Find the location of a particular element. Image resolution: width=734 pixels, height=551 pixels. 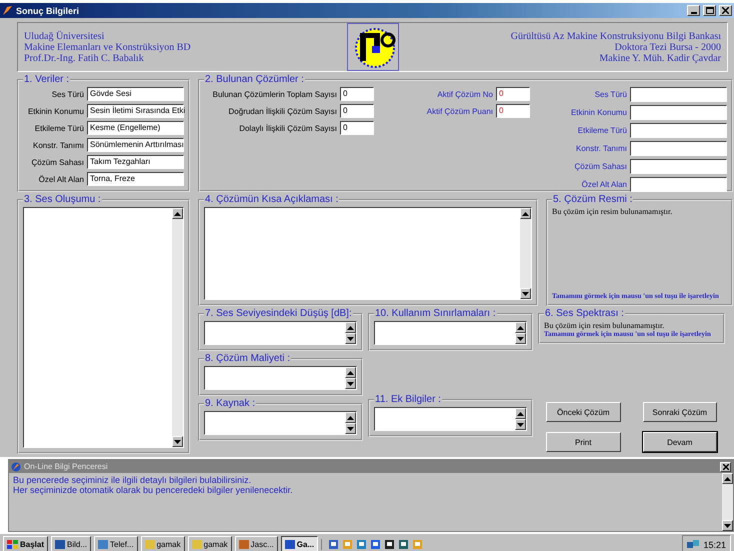

input-field: Kesme (Engelleme) is located at coordinates (135, 128).